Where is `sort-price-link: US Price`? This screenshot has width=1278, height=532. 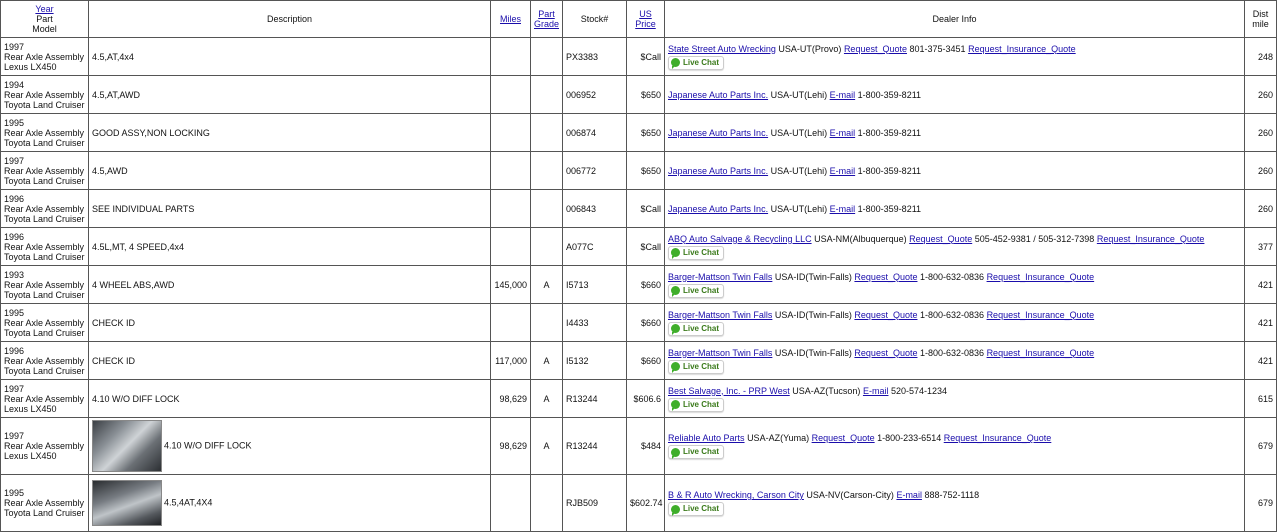
sort-price-link: US Price is located at coordinates (645, 19).